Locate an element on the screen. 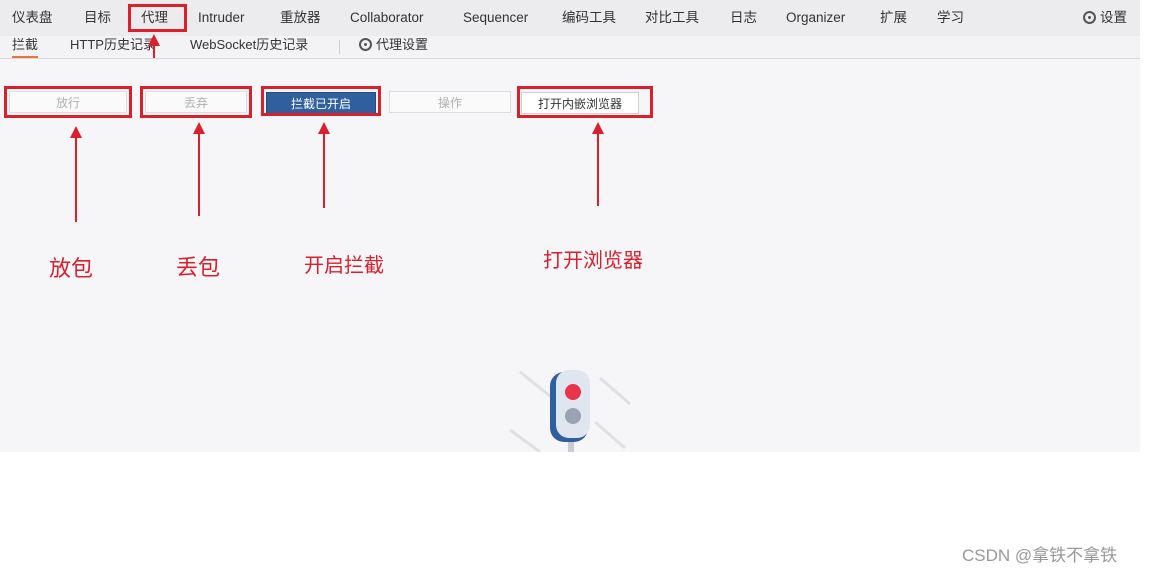 The height and width of the screenshot is (573, 1162). tab-learn: 学习 is located at coordinates (950, 18).